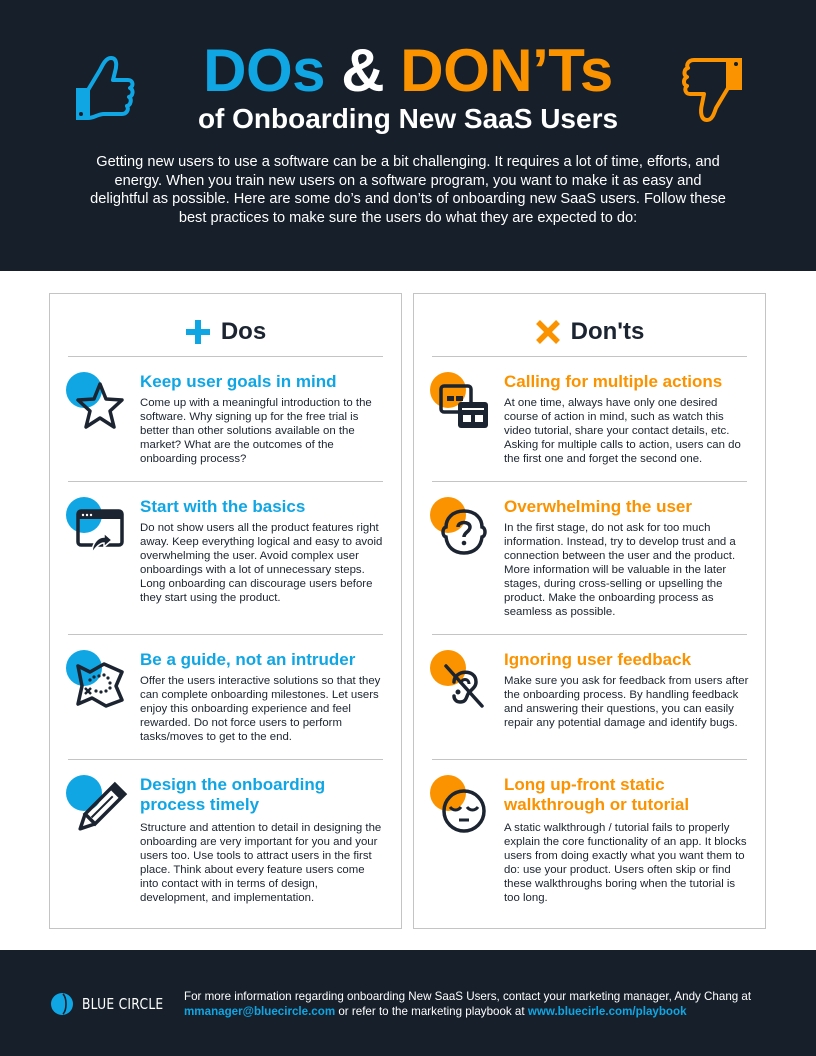 This screenshot has width=816, height=1056. What do you see at coordinates (598, 659) in the screenshot?
I see `dont-item-title: Ignoring user feedback` at bounding box center [598, 659].